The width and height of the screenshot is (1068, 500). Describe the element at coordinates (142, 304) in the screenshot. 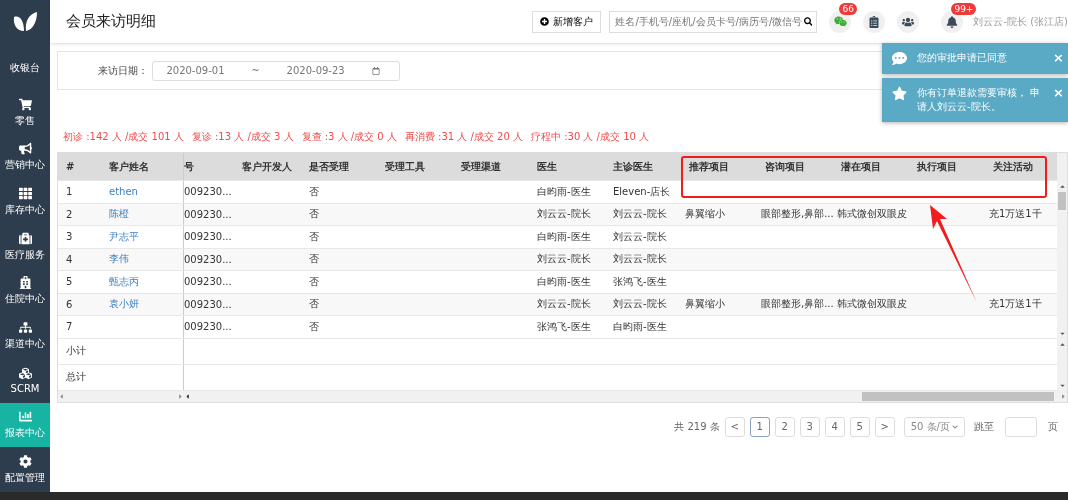

I see `customer-link: 袁小妍` at that location.